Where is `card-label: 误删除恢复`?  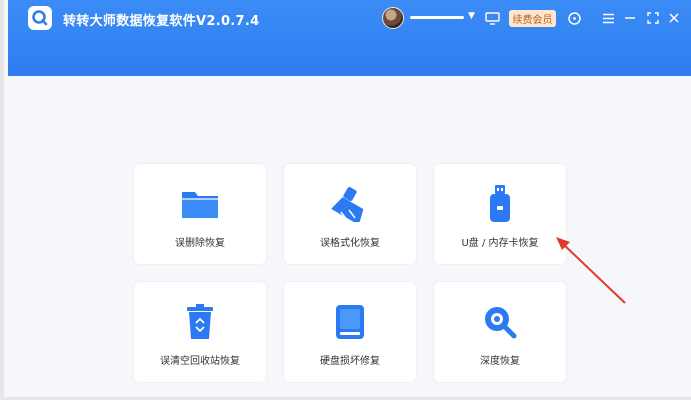
card-label: 误删除恢复 is located at coordinates (200, 243).